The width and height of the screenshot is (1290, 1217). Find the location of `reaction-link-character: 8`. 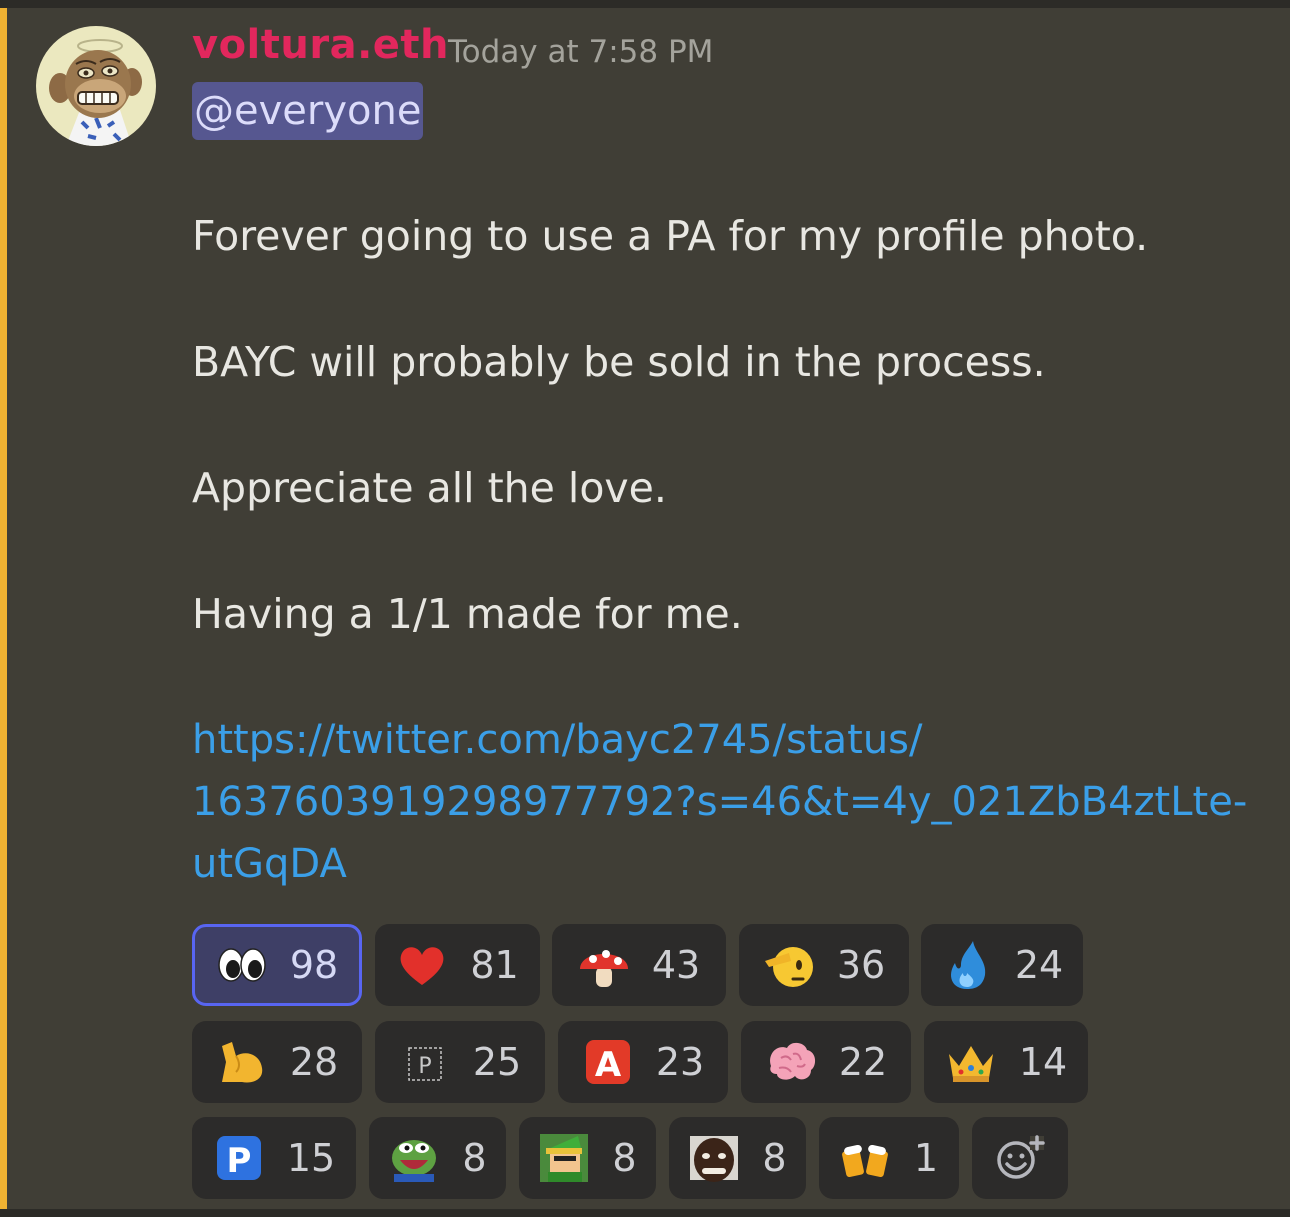

reaction-link-character: 8 is located at coordinates (587, 1158).